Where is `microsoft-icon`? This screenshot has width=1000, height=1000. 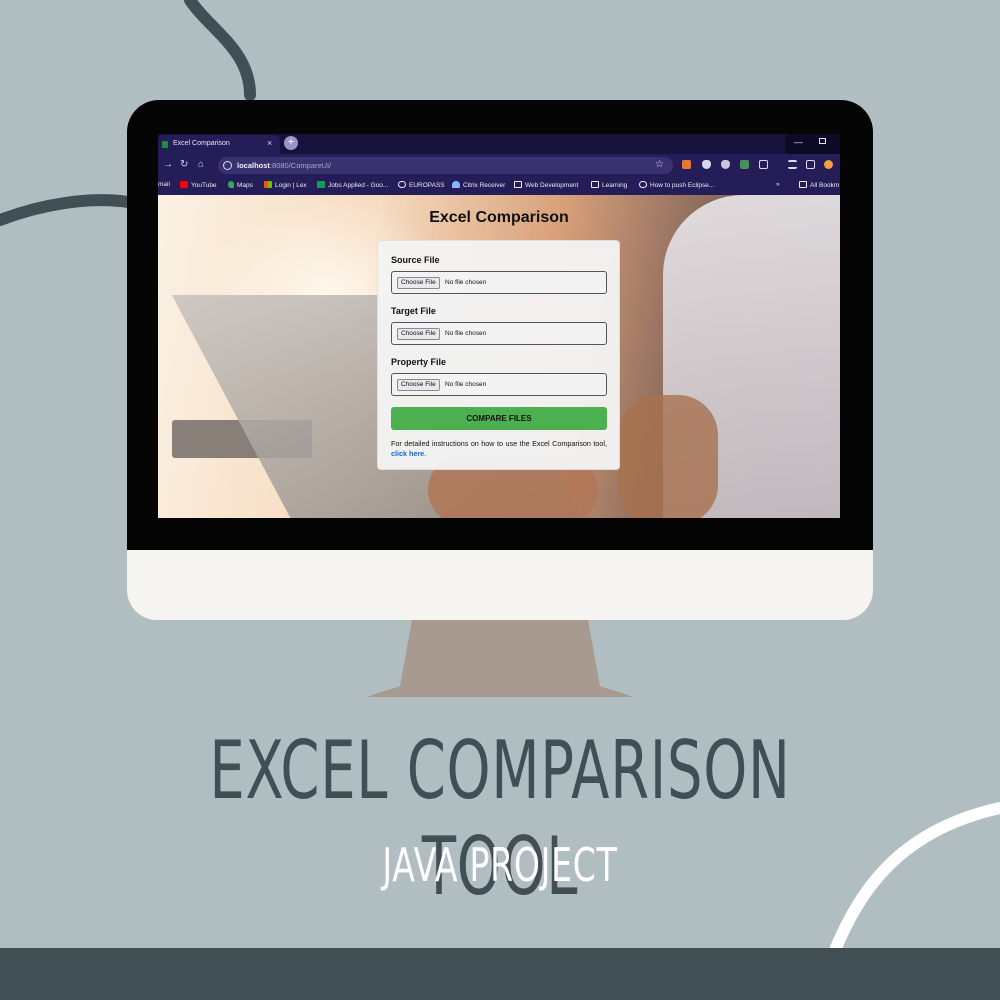
microsoft-icon is located at coordinates (268, 184).